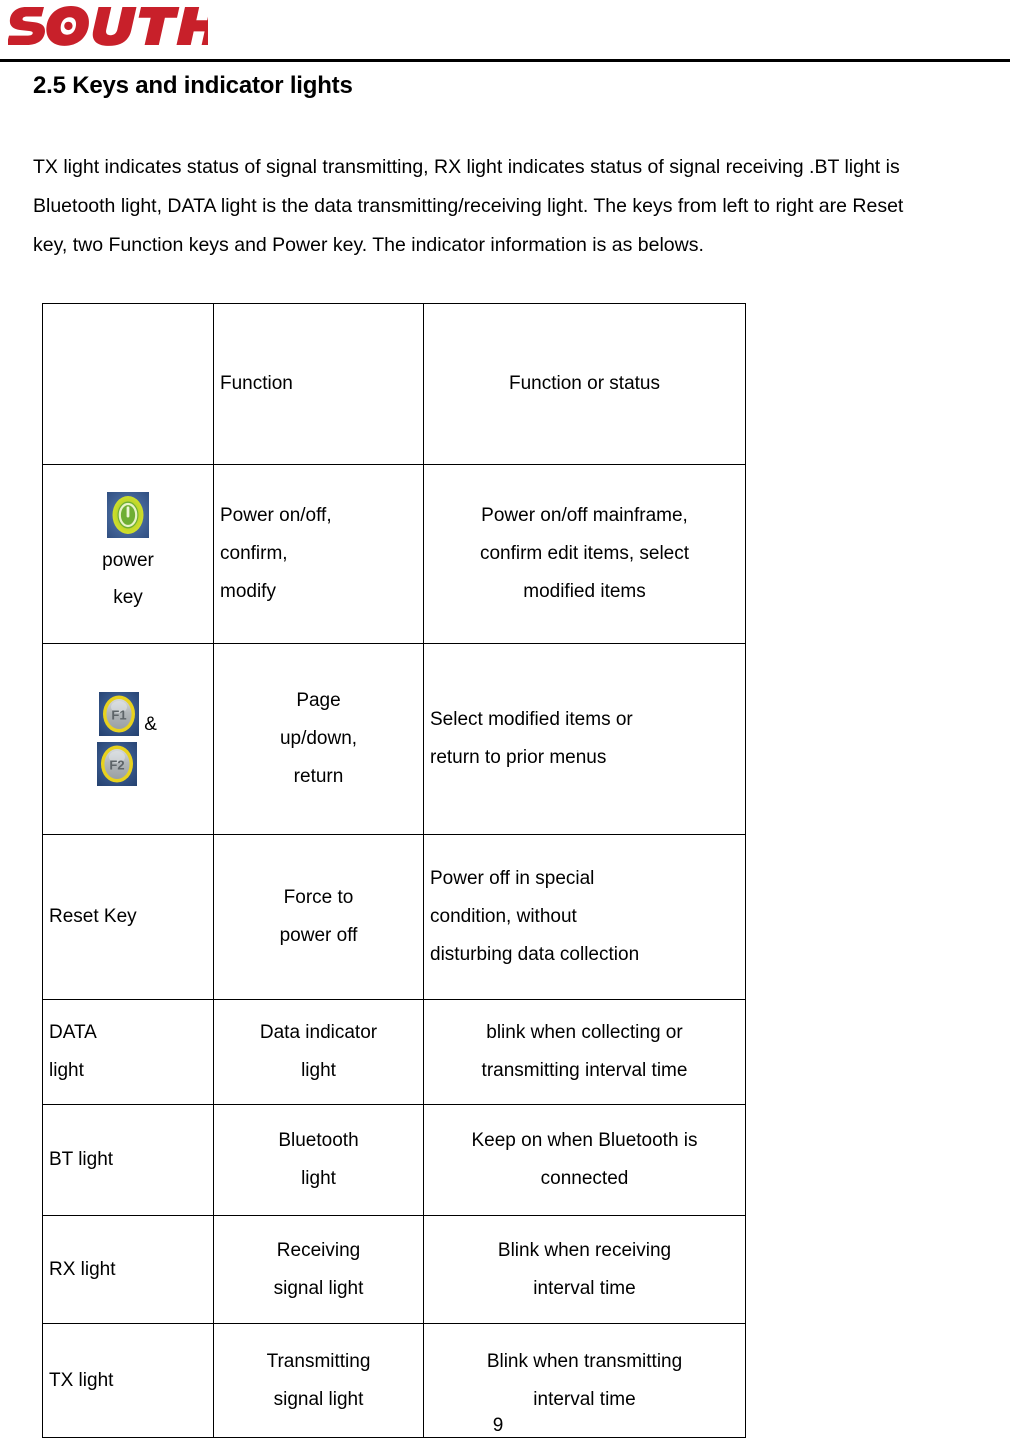 This screenshot has width=1010, height=1444. I want to click on bt-light-function-cell: Bluetooth light, so click(318, 1160).